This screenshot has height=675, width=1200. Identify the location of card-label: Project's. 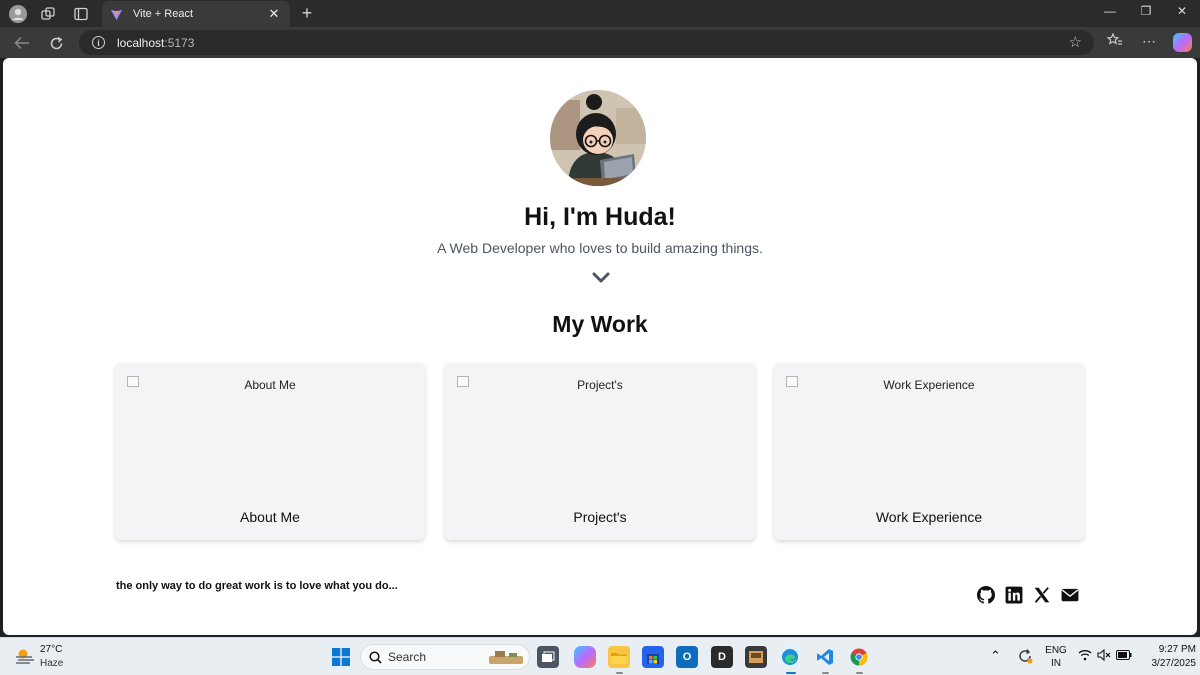
(600, 517).